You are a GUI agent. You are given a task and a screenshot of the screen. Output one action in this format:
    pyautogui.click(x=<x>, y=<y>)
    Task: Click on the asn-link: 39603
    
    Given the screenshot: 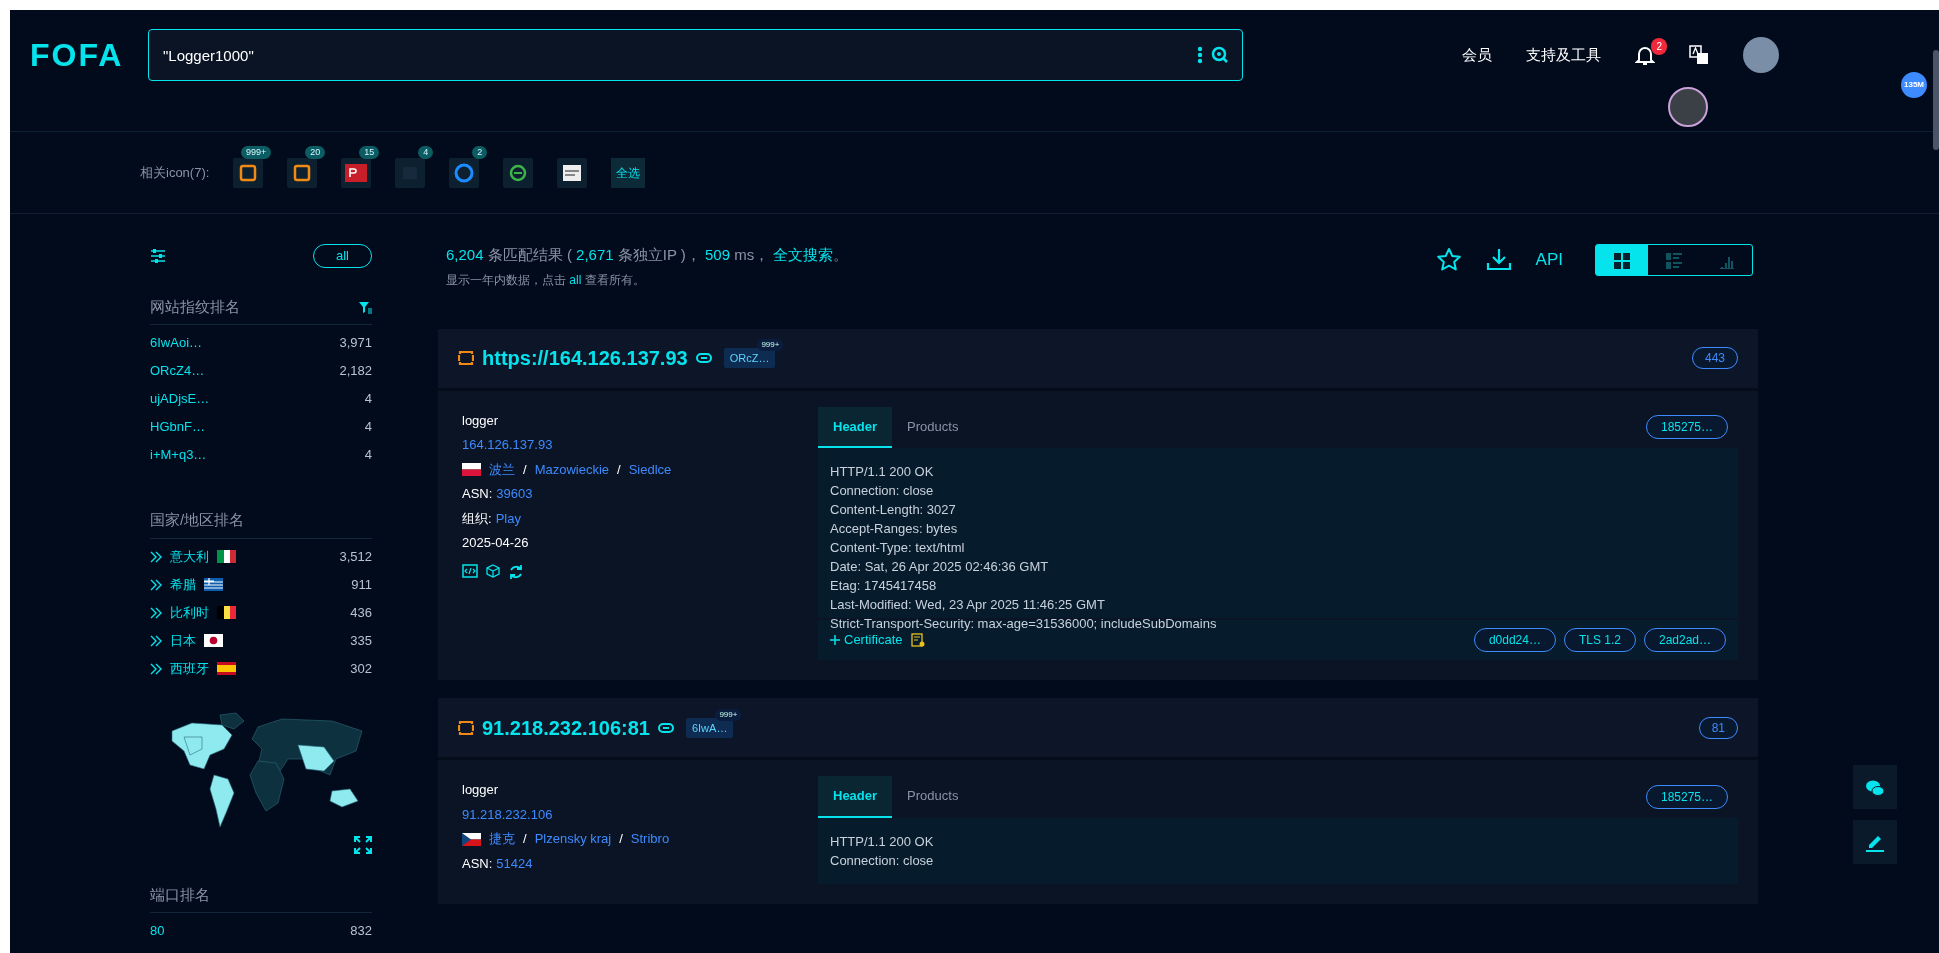 What is the action you would take?
    pyautogui.click(x=514, y=494)
    